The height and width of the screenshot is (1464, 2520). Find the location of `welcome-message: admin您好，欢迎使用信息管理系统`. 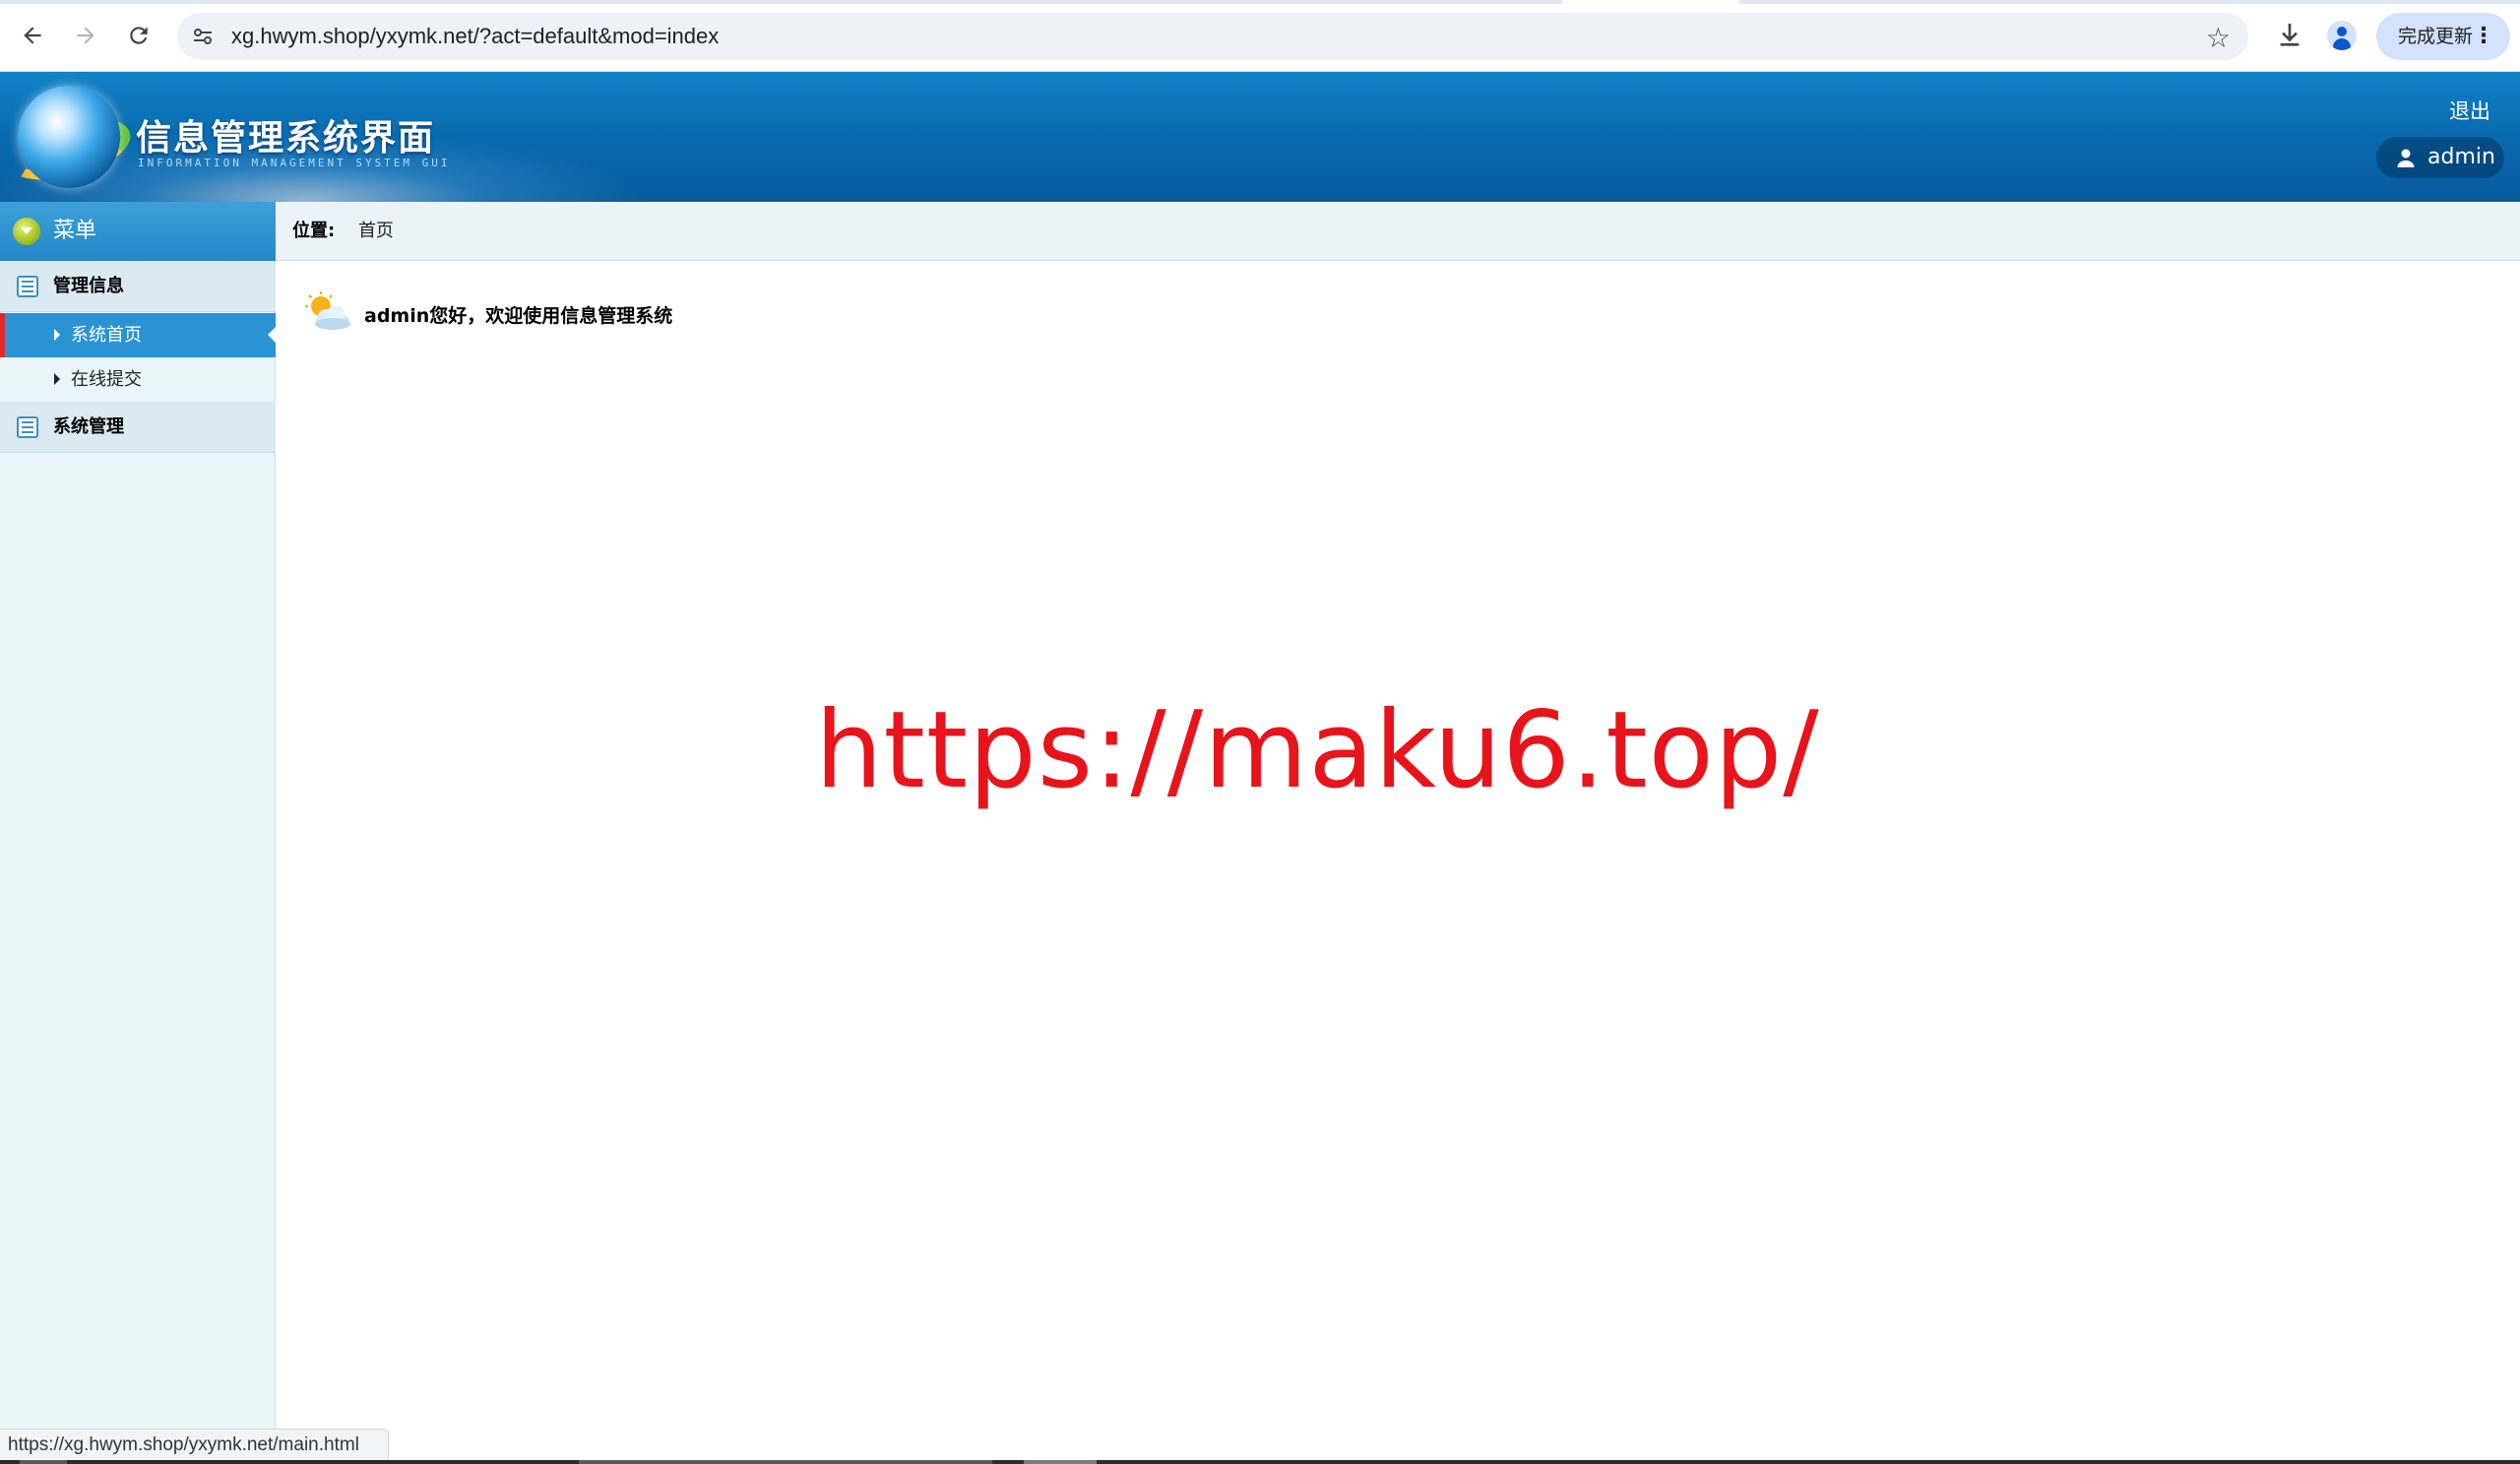

welcome-message: admin您好，欢迎使用信息管理系统 is located at coordinates (518, 316).